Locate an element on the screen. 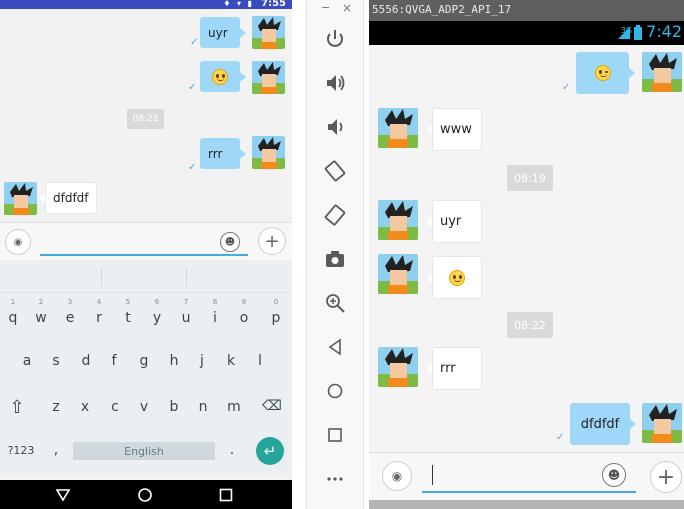 Image resolution: width=684 pixels, height=509 pixels. key-b: b is located at coordinates (174, 407).